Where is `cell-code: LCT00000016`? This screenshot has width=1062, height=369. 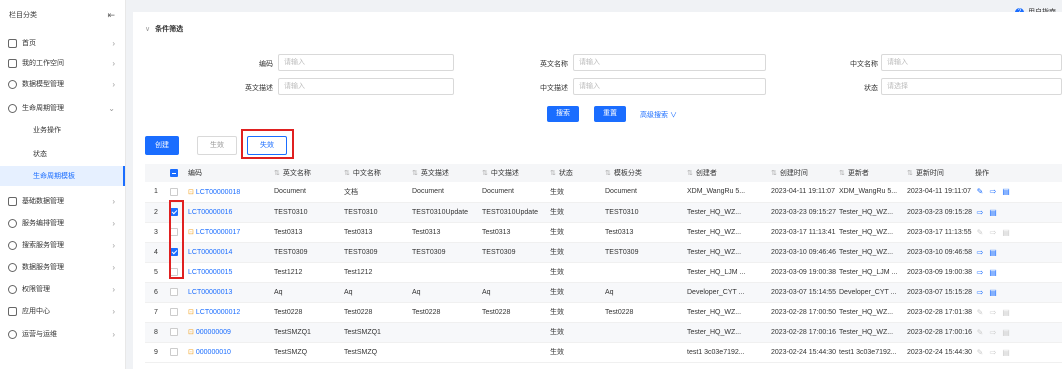 cell-code: LCT00000016 is located at coordinates (228, 212).